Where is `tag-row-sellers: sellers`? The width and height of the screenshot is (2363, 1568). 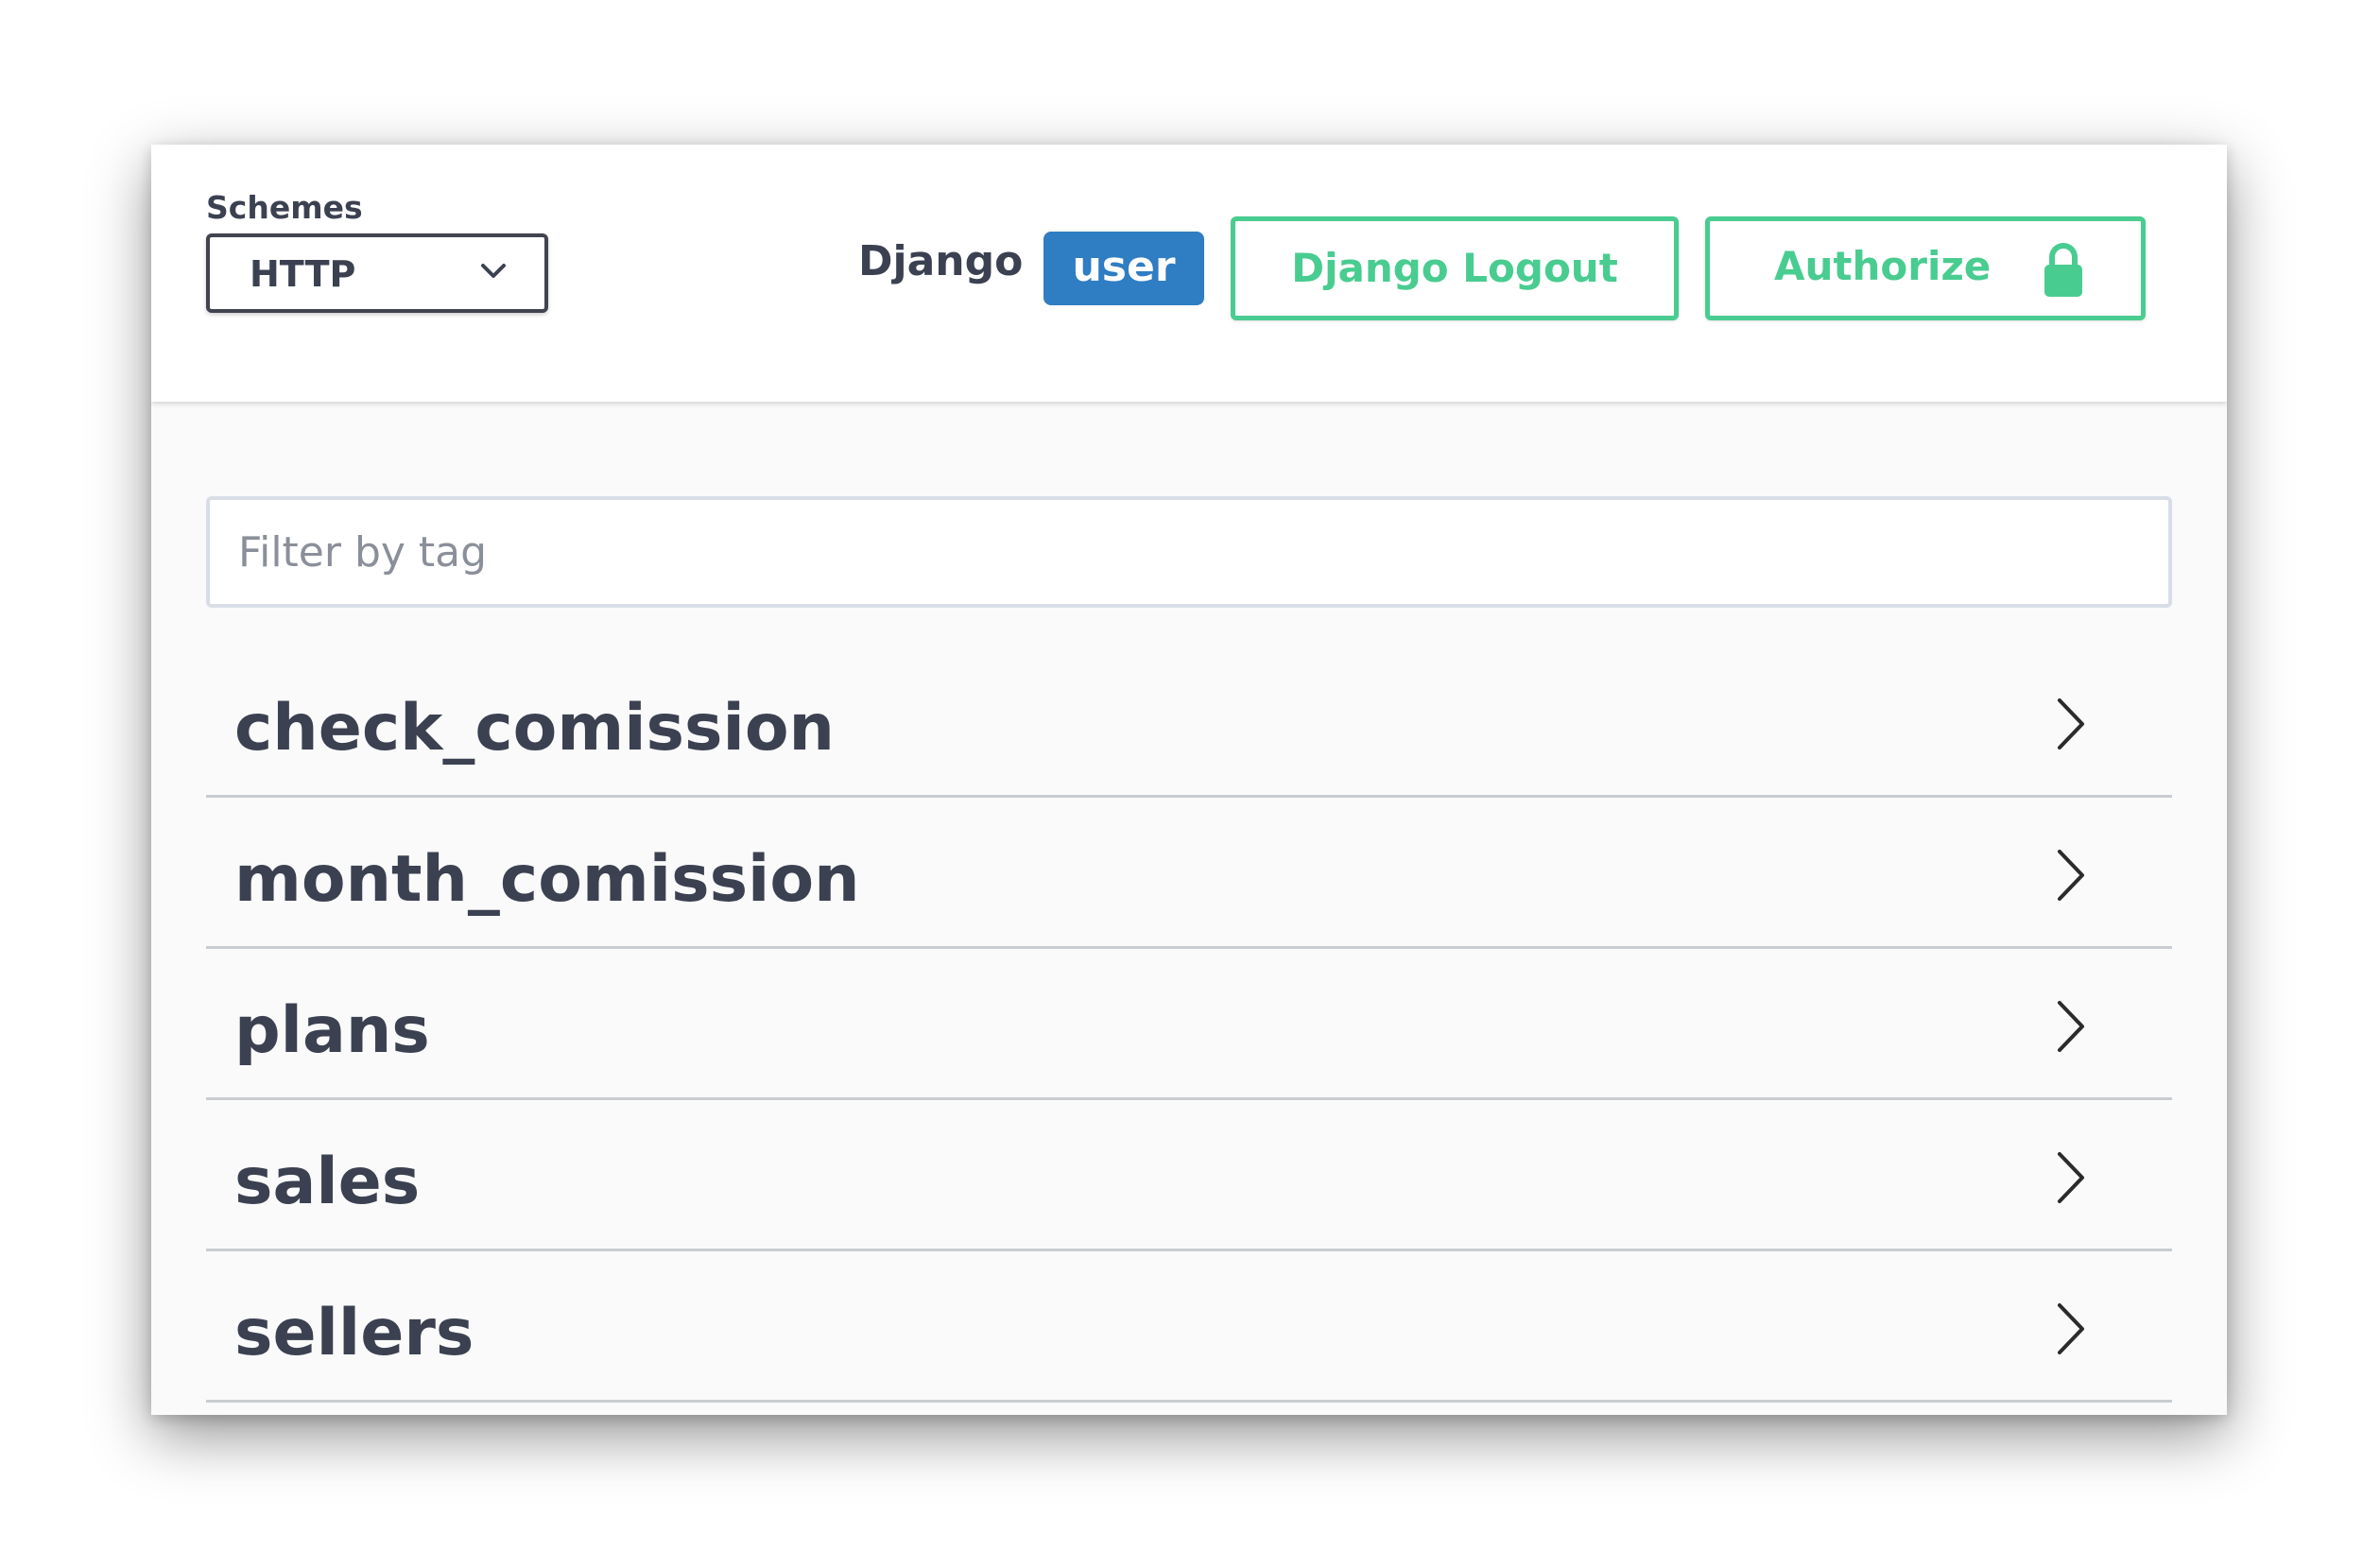 tag-row-sellers: sellers is located at coordinates (1189, 1328).